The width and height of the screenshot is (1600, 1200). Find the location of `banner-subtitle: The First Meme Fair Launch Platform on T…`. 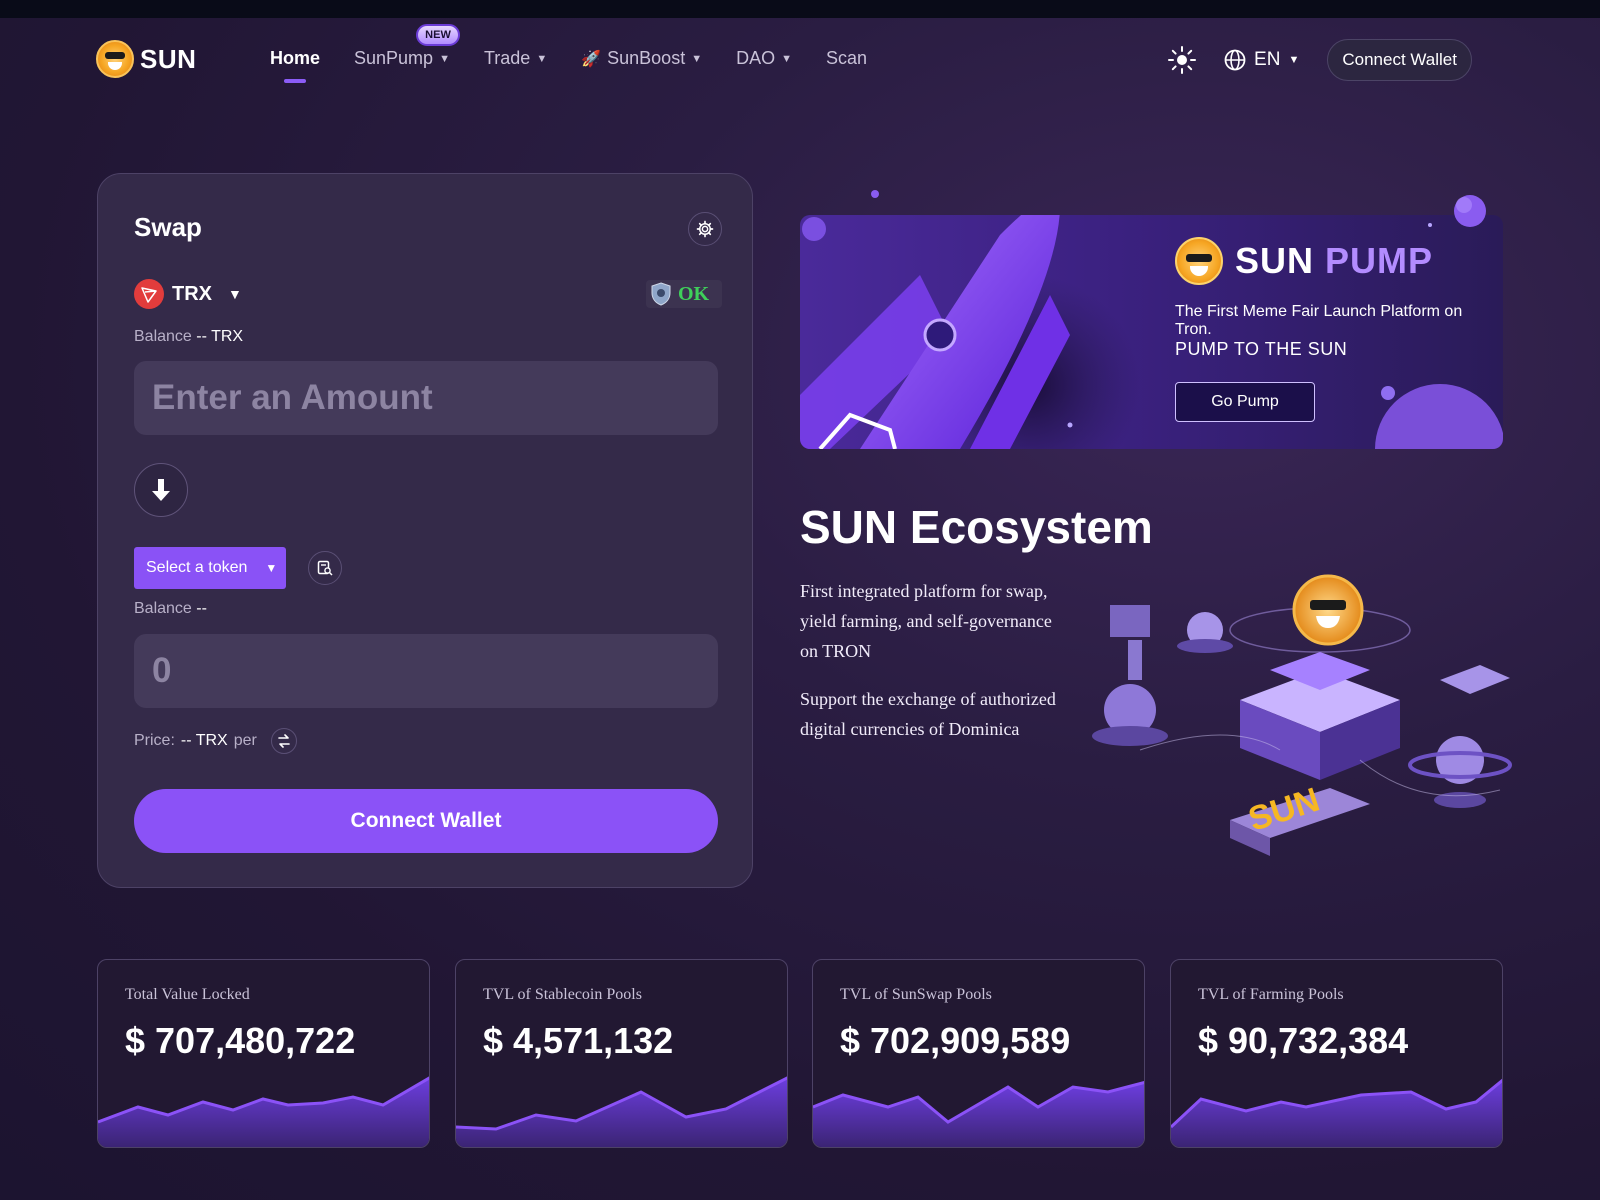

banner-subtitle: The First Meme Fair Launch Platform on T… is located at coordinates (1319, 320).